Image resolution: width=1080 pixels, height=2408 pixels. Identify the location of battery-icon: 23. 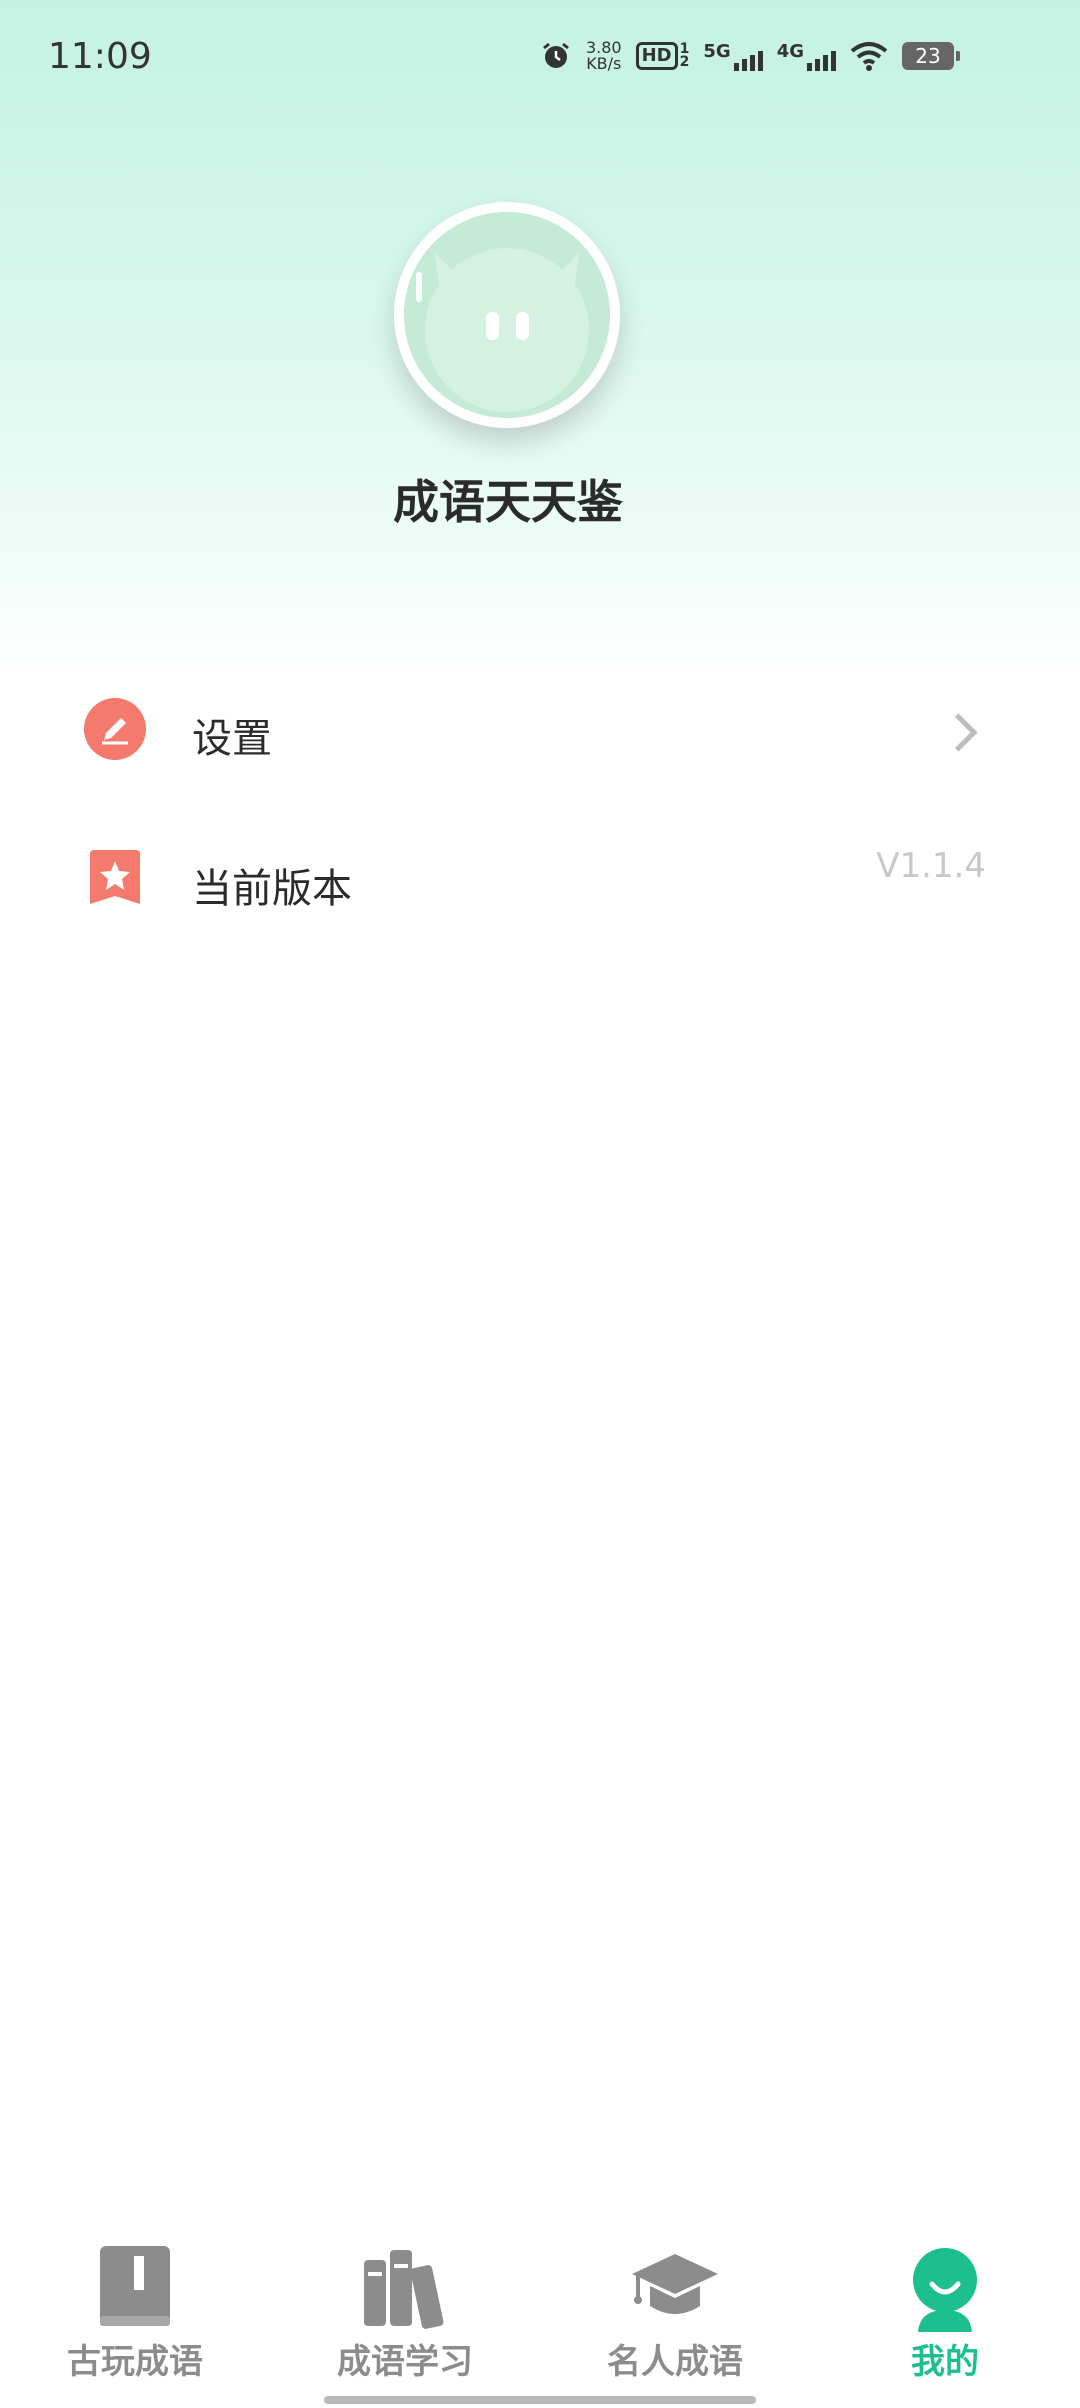
(931, 56).